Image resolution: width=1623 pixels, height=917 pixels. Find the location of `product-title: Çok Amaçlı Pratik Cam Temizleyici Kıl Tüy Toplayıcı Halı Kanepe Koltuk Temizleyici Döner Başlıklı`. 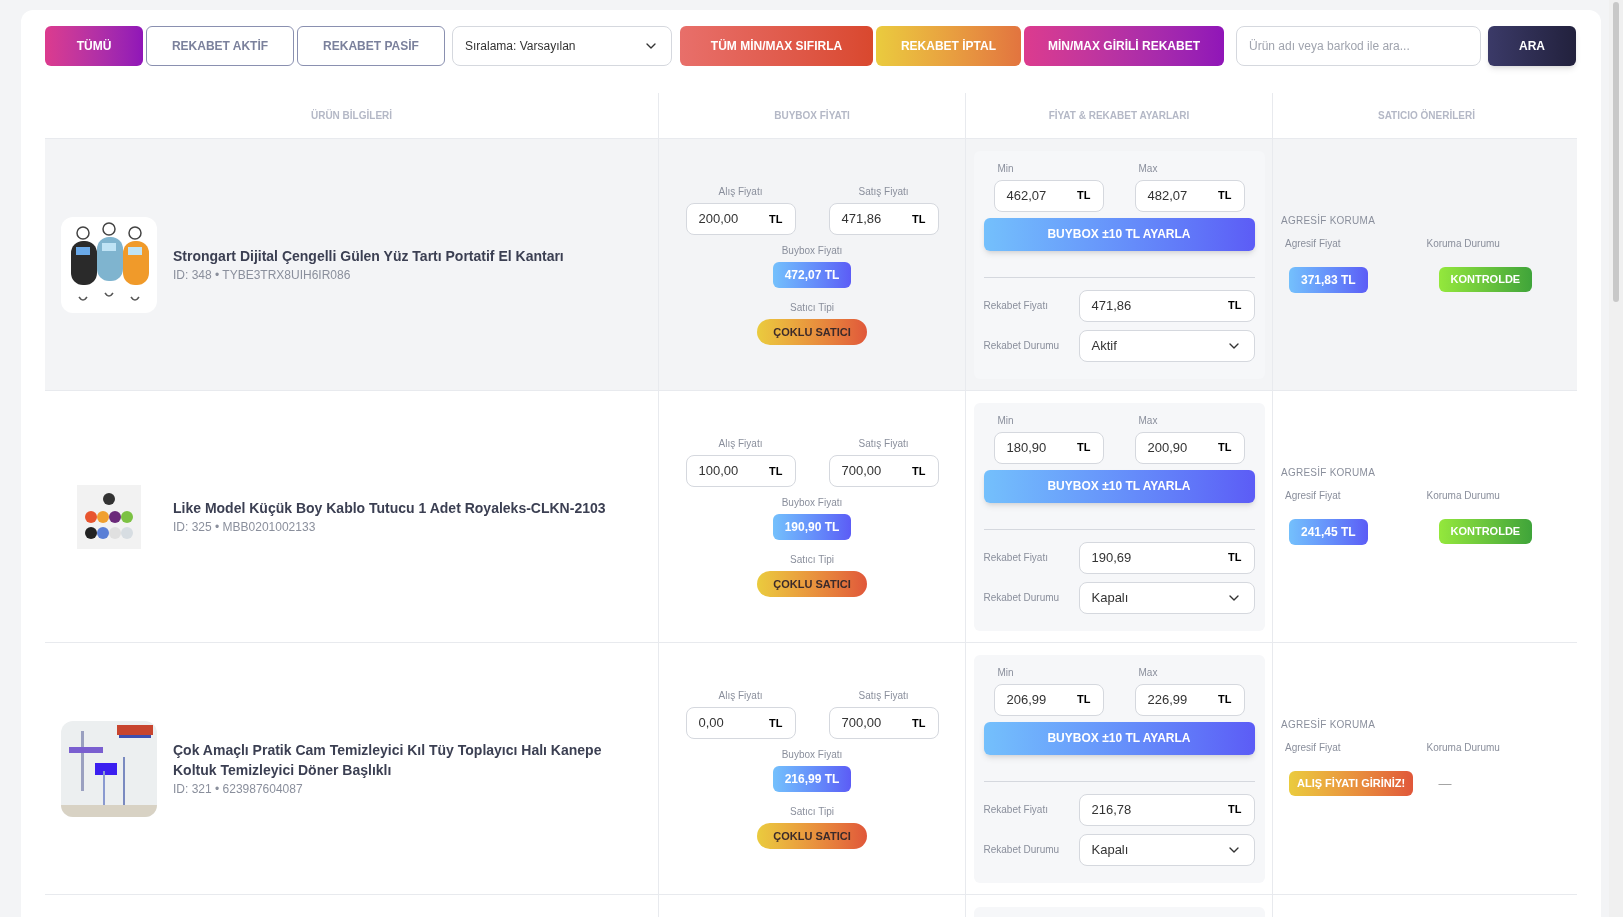

product-title: Çok Amaçlı Pratik Cam Temizleyici Kıl Tüy Toplayıcı Halı Kanepe Koltuk Temizleyici Döner Başlıklı is located at coordinates (388, 760).